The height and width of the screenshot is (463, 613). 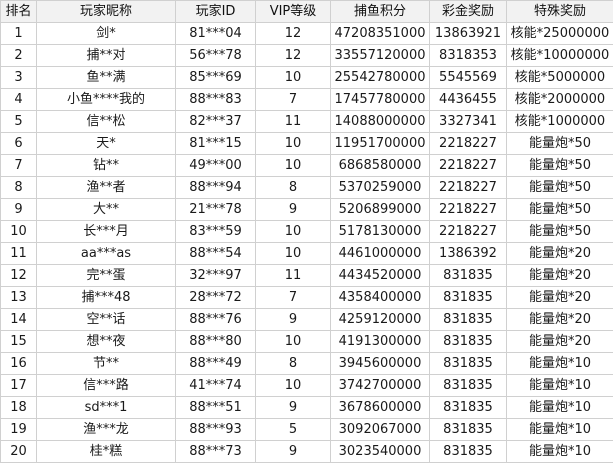 What do you see at coordinates (216, 188) in the screenshot?
I see `cell-player-id: 88***94` at bounding box center [216, 188].